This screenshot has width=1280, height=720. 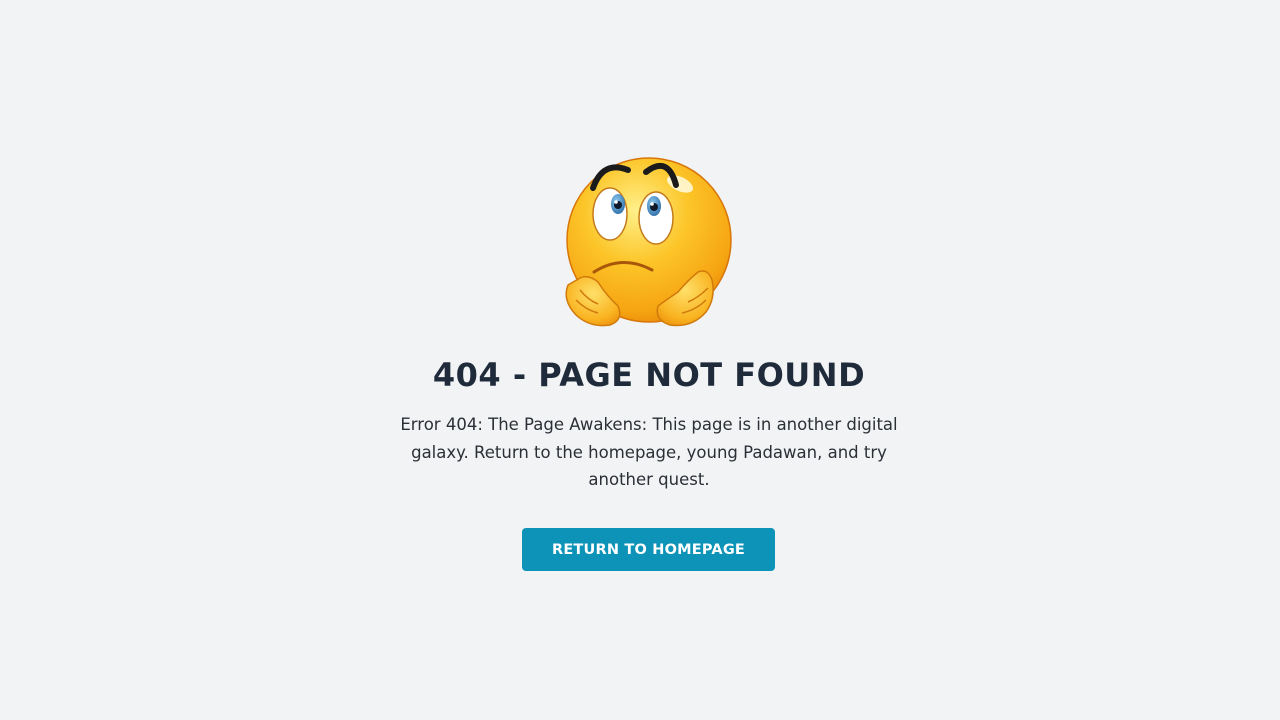 What do you see at coordinates (648, 549) in the screenshot?
I see `return-to-homepage-button: RETURN TO HOMEPAGE` at bounding box center [648, 549].